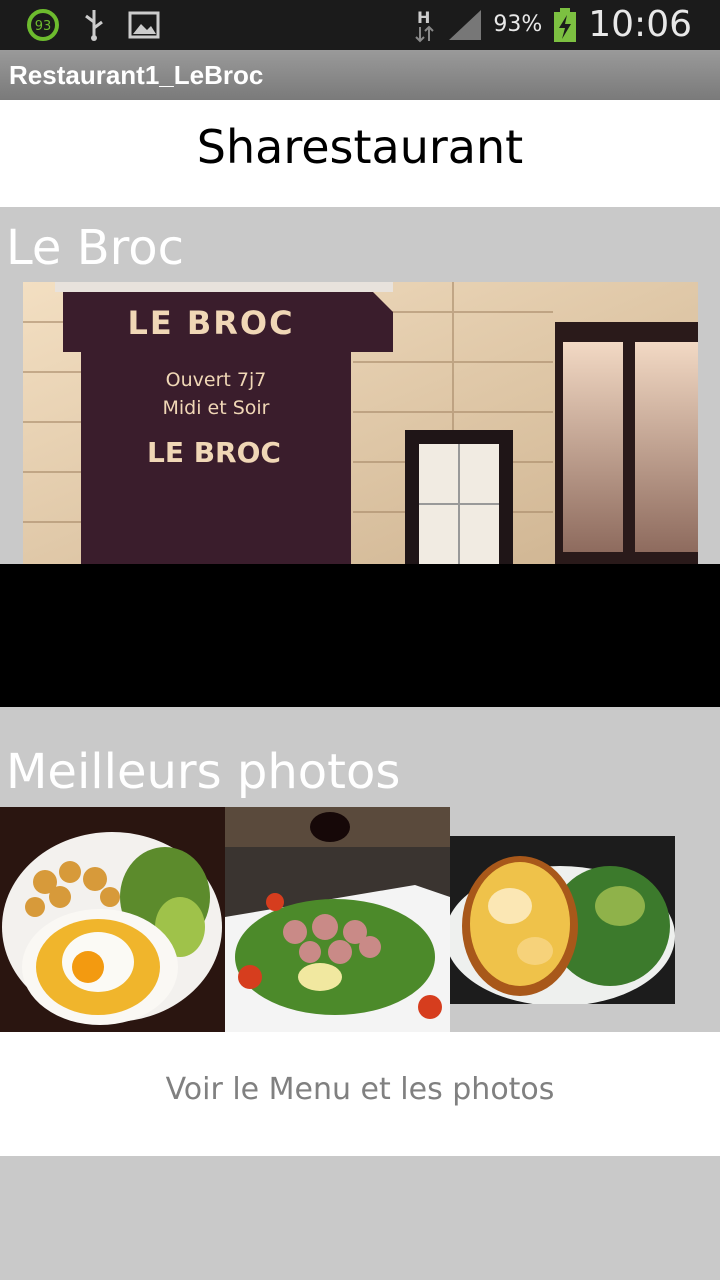  Describe the element at coordinates (215, 408) in the screenshot. I see `sign-service-text: Midi et Soir` at that location.